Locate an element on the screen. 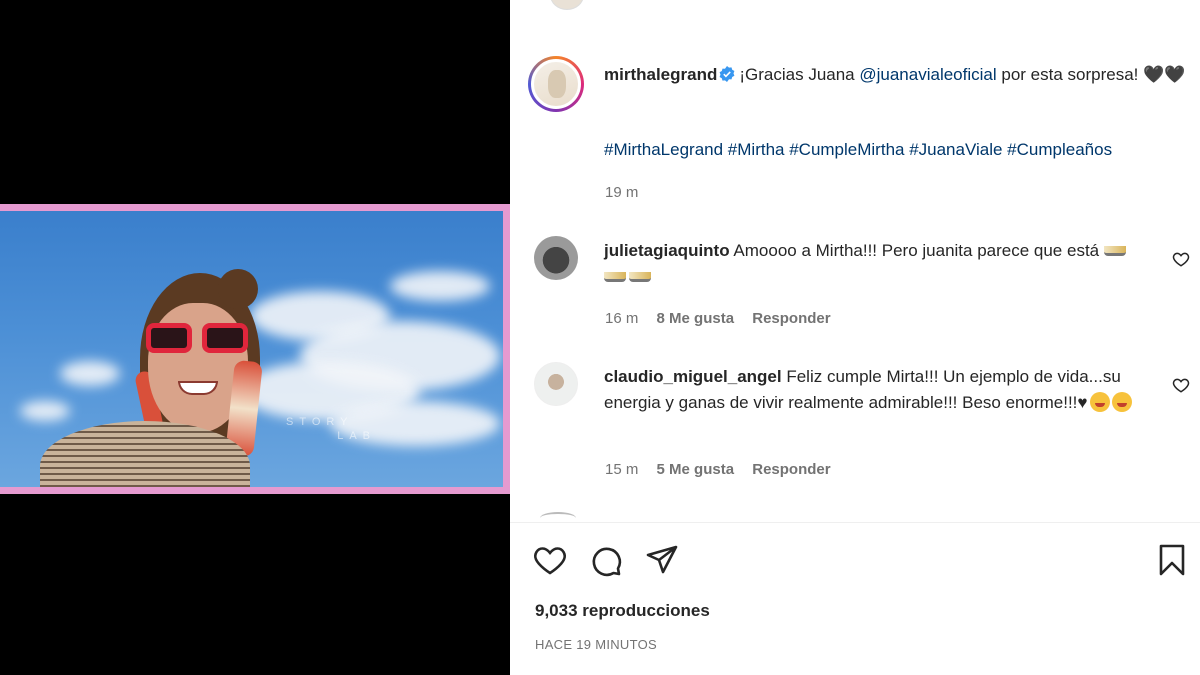 The image size is (1200, 675). comment-likes: 5 Me gusta is located at coordinates (696, 469).